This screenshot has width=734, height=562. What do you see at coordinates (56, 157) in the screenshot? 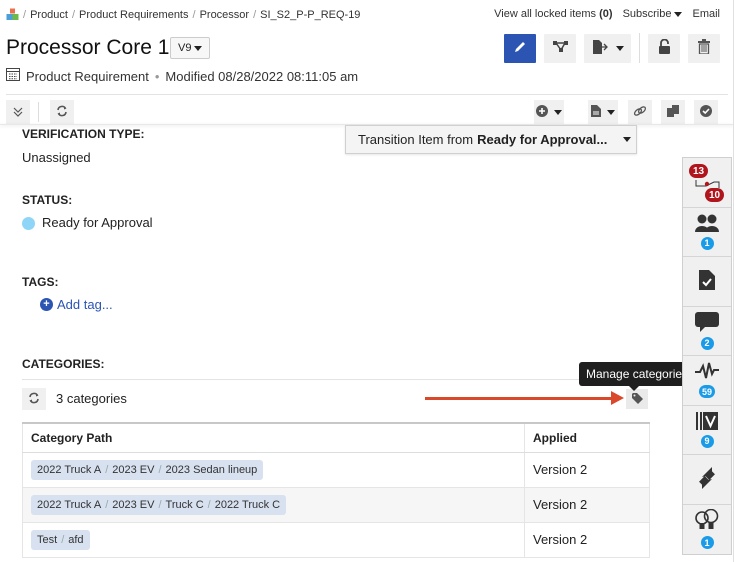
I see `verification-type-value: Unassigned` at bounding box center [56, 157].